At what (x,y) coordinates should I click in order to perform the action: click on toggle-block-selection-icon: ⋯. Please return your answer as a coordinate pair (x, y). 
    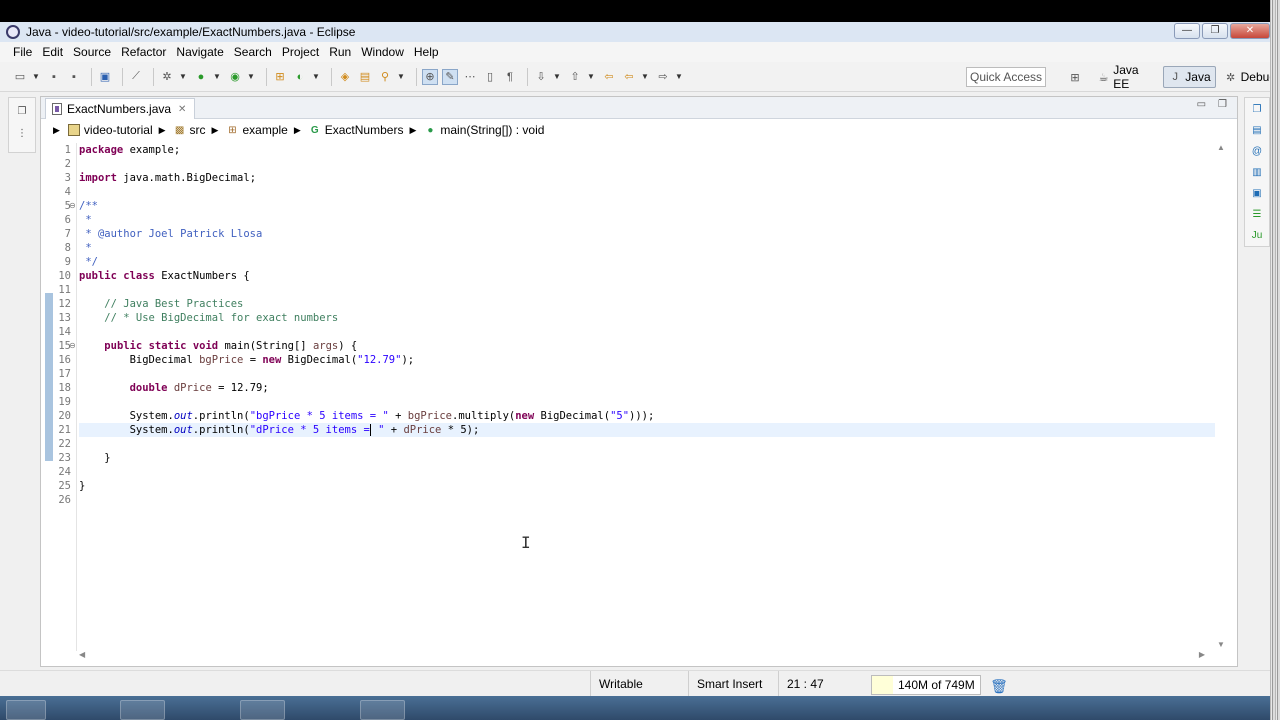
    Looking at the image, I should click on (470, 77).